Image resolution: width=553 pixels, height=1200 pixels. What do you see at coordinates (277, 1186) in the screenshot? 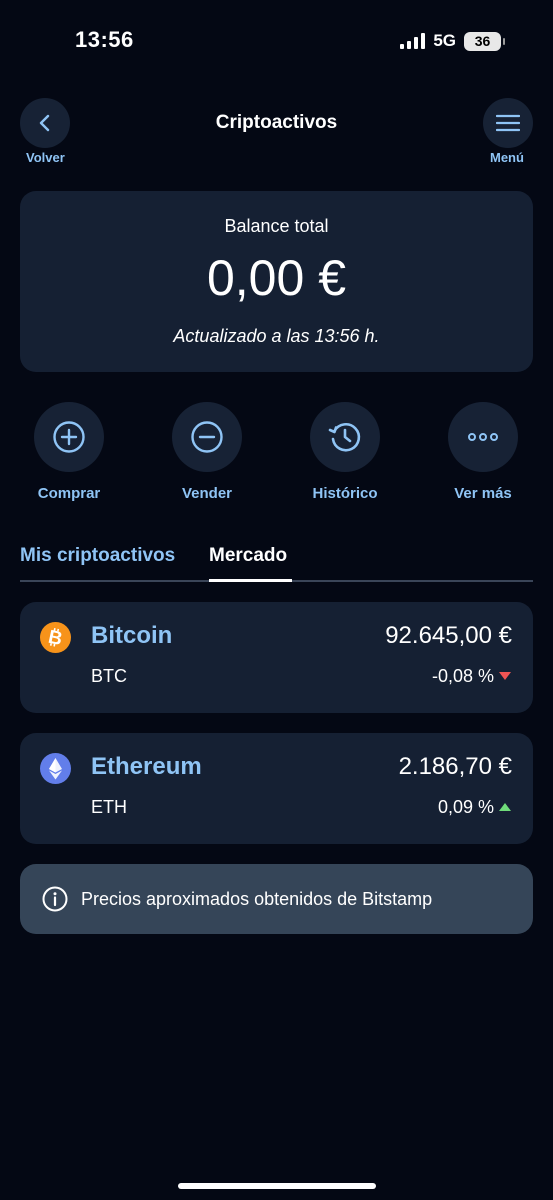
I see `home-indicator` at bounding box center [277, 1186].